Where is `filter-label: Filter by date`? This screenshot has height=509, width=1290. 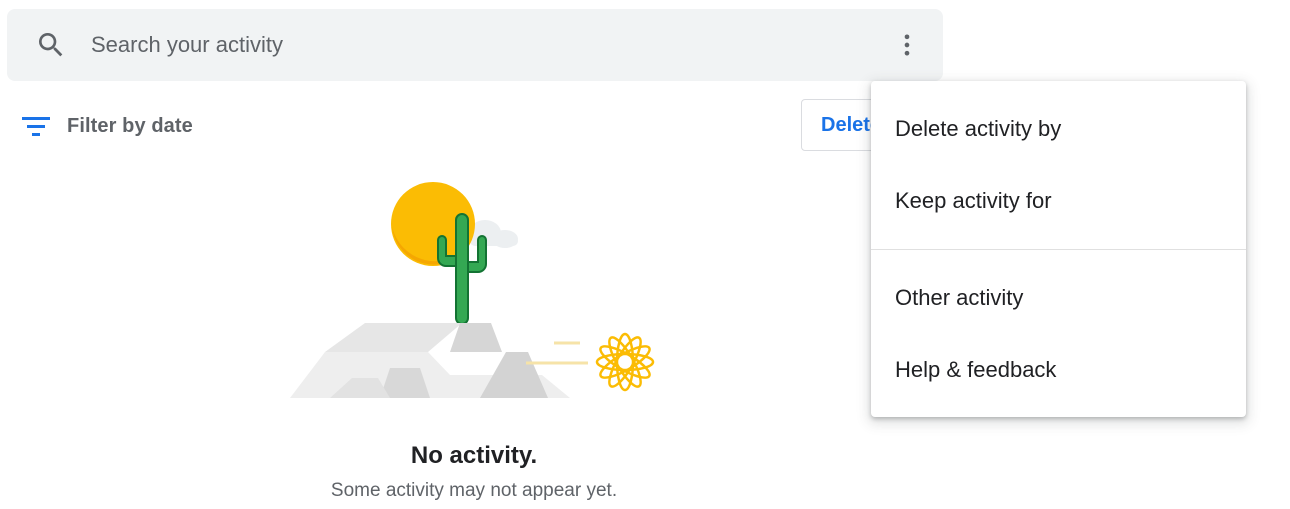
filter-label: Filter by date is located at coordinates (130, 125).